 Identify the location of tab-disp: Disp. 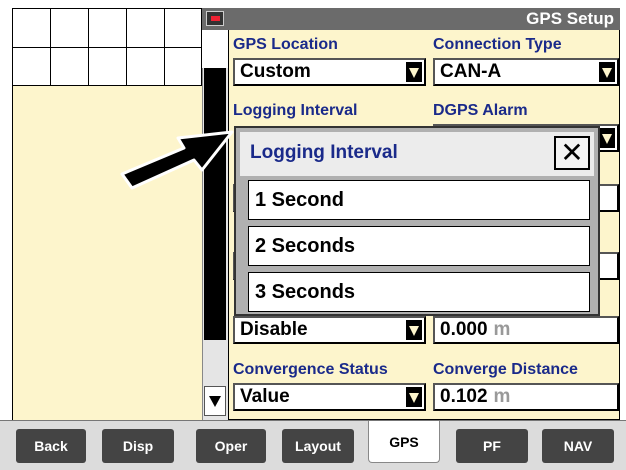
(138, 446).